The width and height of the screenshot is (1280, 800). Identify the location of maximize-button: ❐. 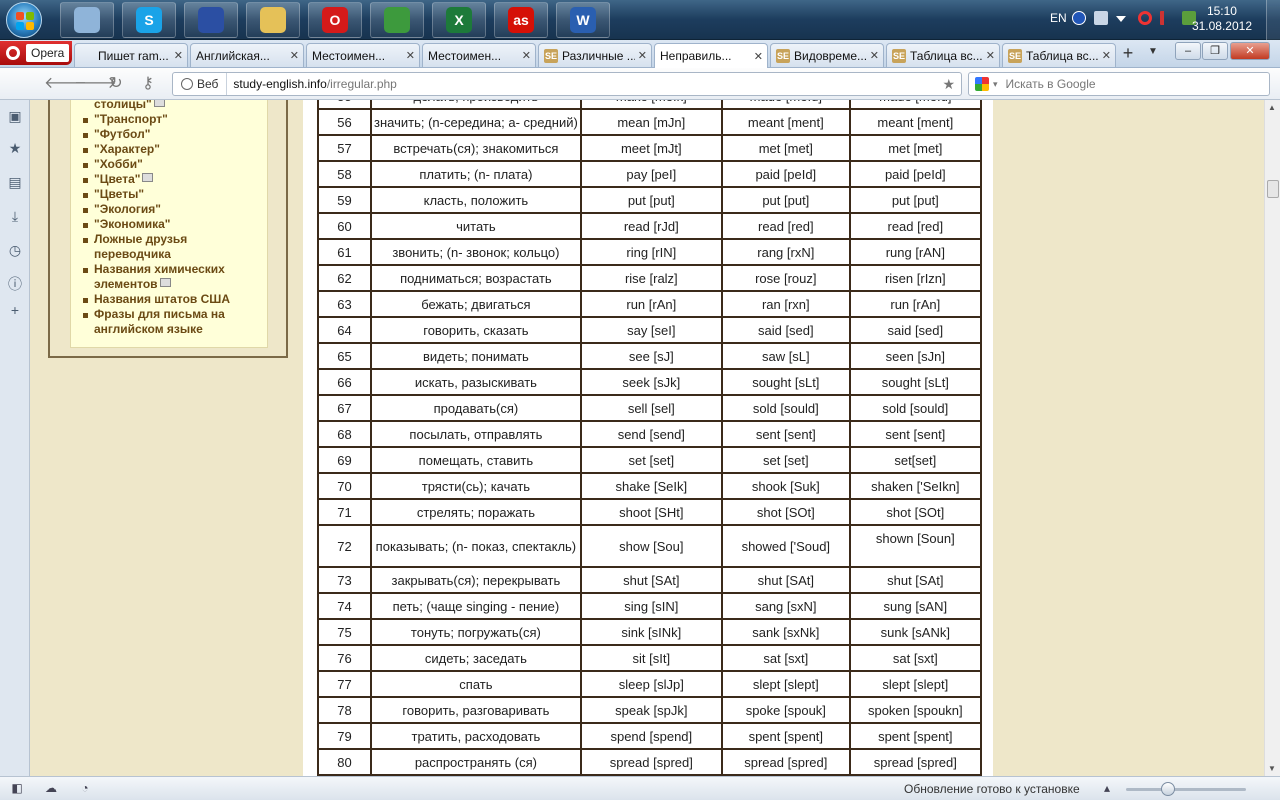
(1215, 51).